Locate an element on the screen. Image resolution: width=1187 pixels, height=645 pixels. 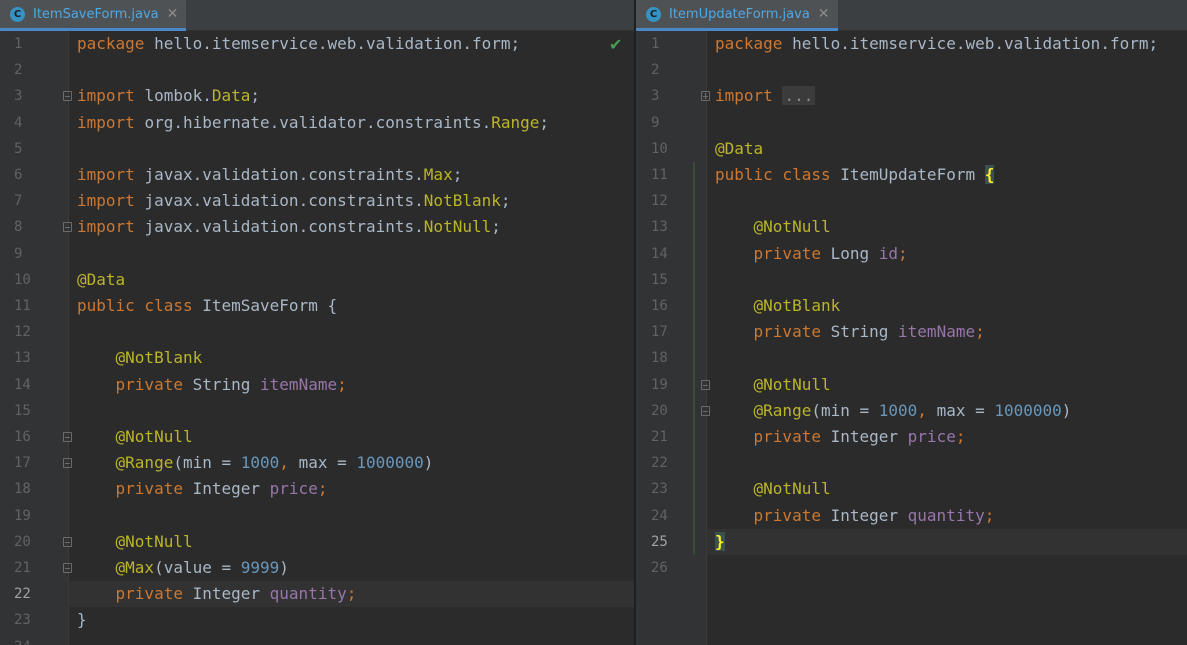
line-number: 2 is located at coordinates (655, 70).